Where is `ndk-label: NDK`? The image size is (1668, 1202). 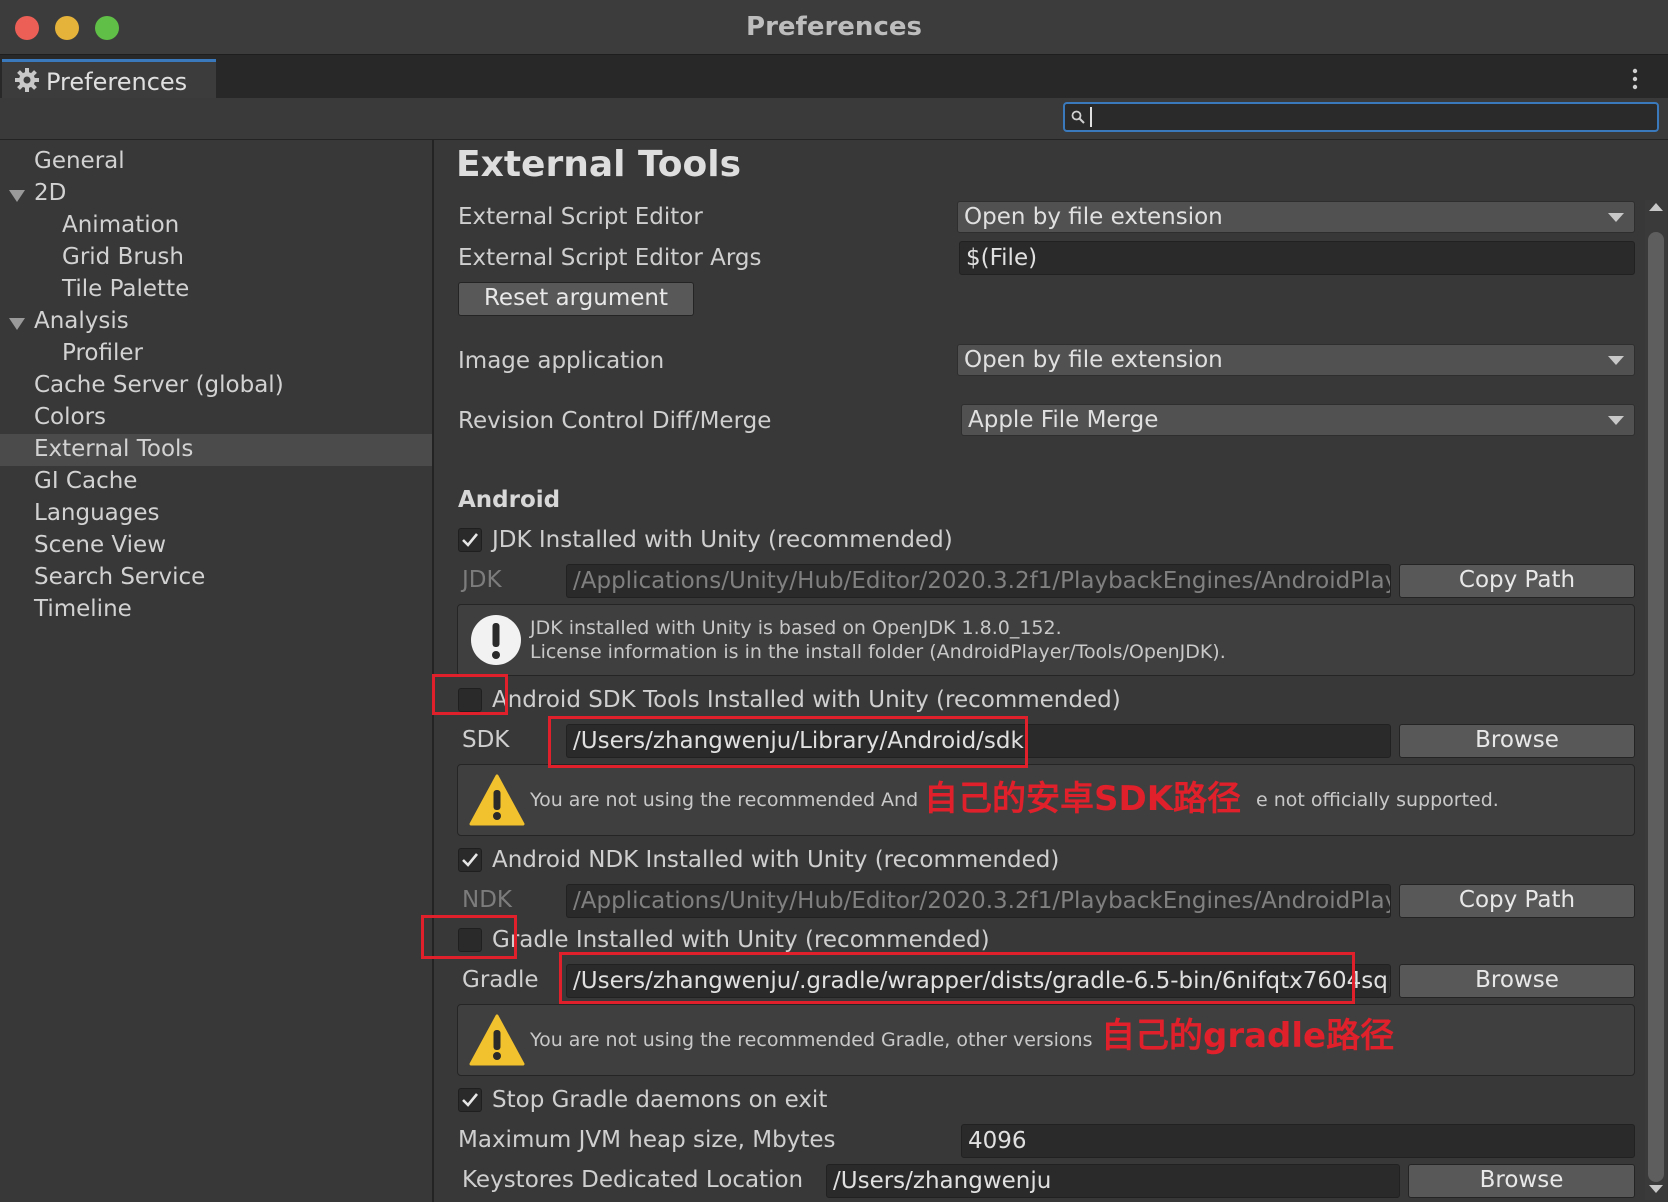
ndk-label: NDK is located at coordinates (487, 900).